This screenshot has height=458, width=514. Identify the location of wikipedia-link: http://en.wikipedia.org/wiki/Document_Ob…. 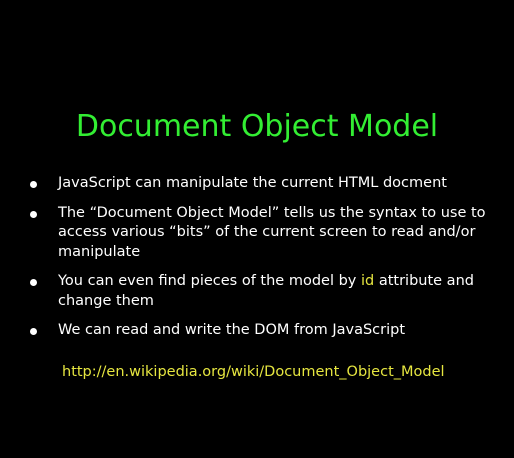
(253, 372).